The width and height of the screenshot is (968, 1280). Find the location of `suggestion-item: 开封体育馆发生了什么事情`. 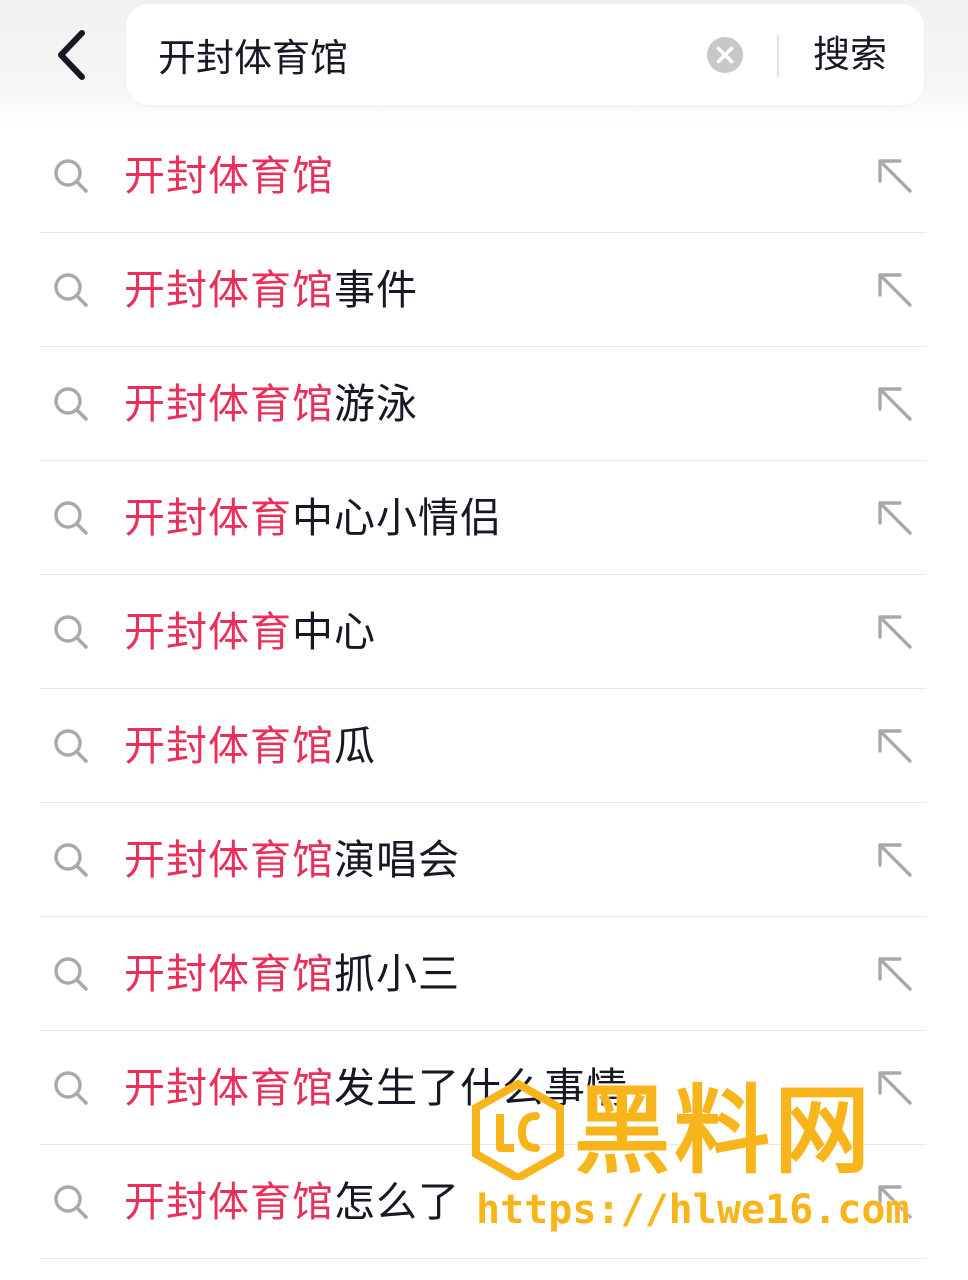

suggestion-item: 开封体育馆发生了什么事情 is located at coordinates (483, 1088).